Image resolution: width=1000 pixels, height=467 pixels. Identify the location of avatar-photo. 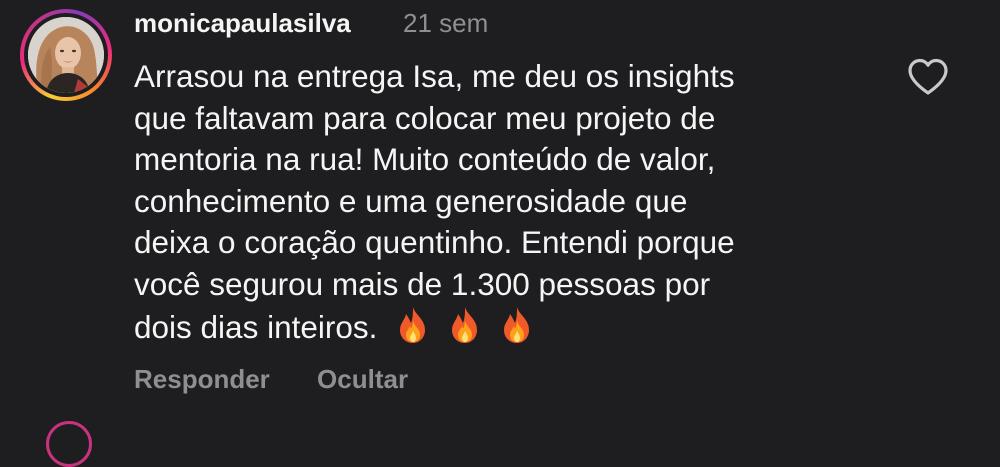
(66, 55).